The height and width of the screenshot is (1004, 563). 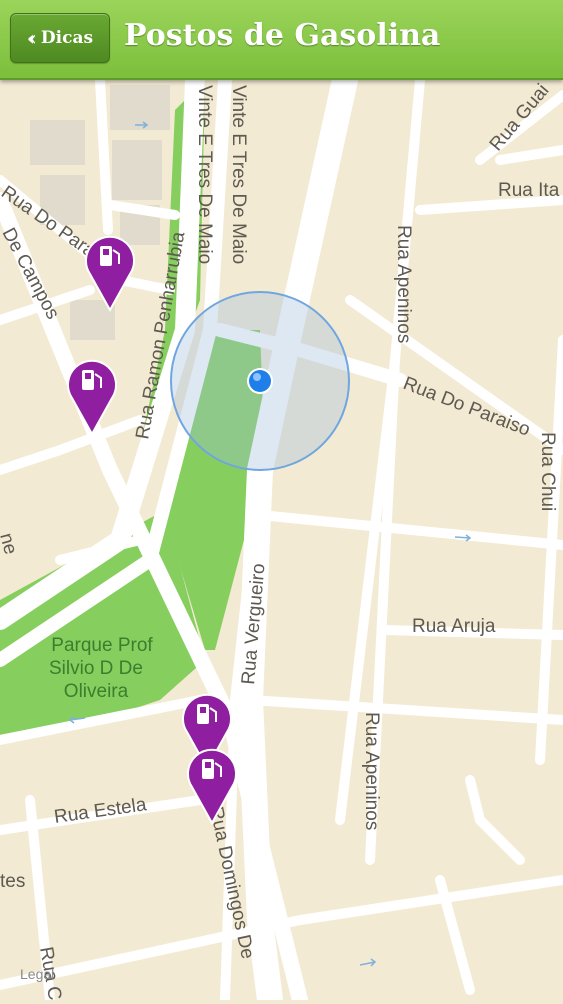 What do you see at coordinates (282, 35) in the screenshot?
I see `page-title: Postos de Gasolina` at bounding box center [282, 35].